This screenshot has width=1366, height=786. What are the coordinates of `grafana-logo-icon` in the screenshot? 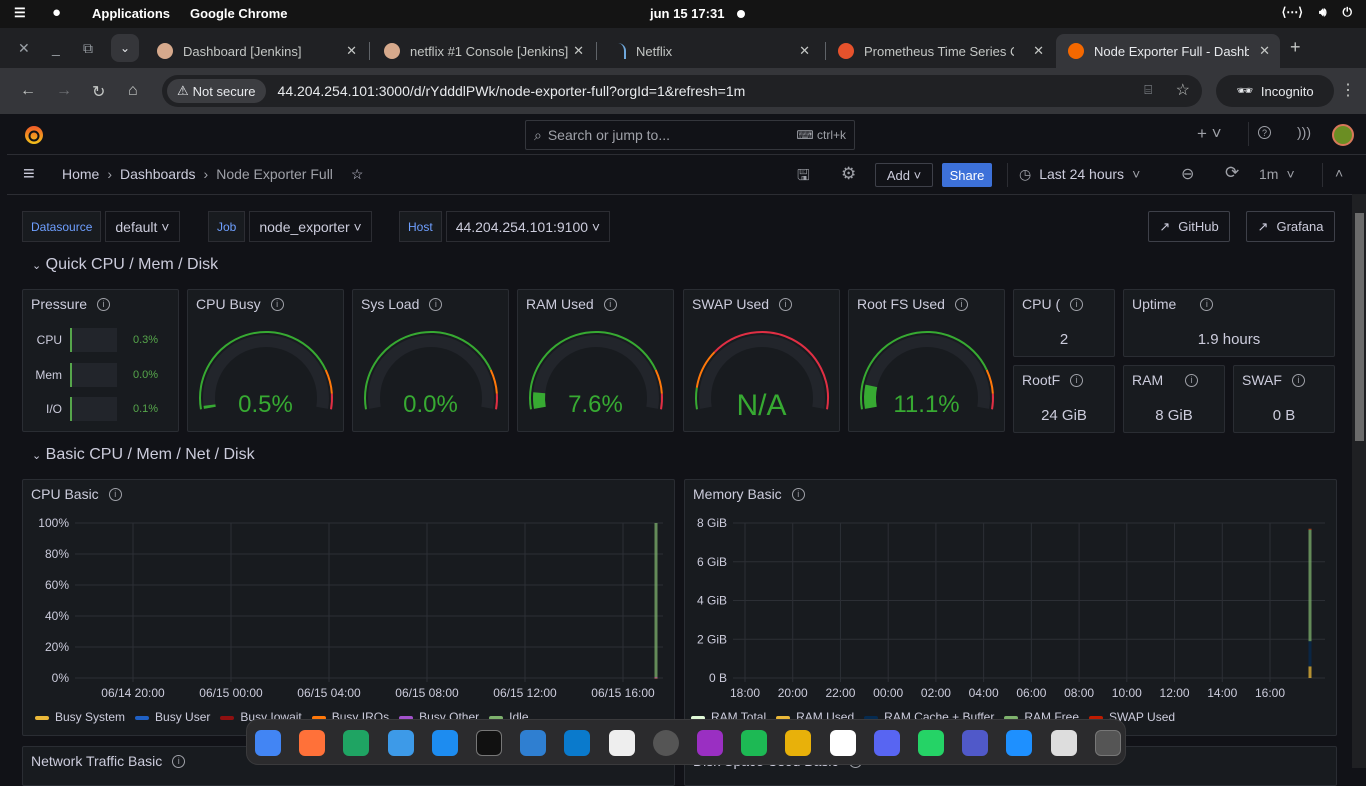 It's located at (34, 135).